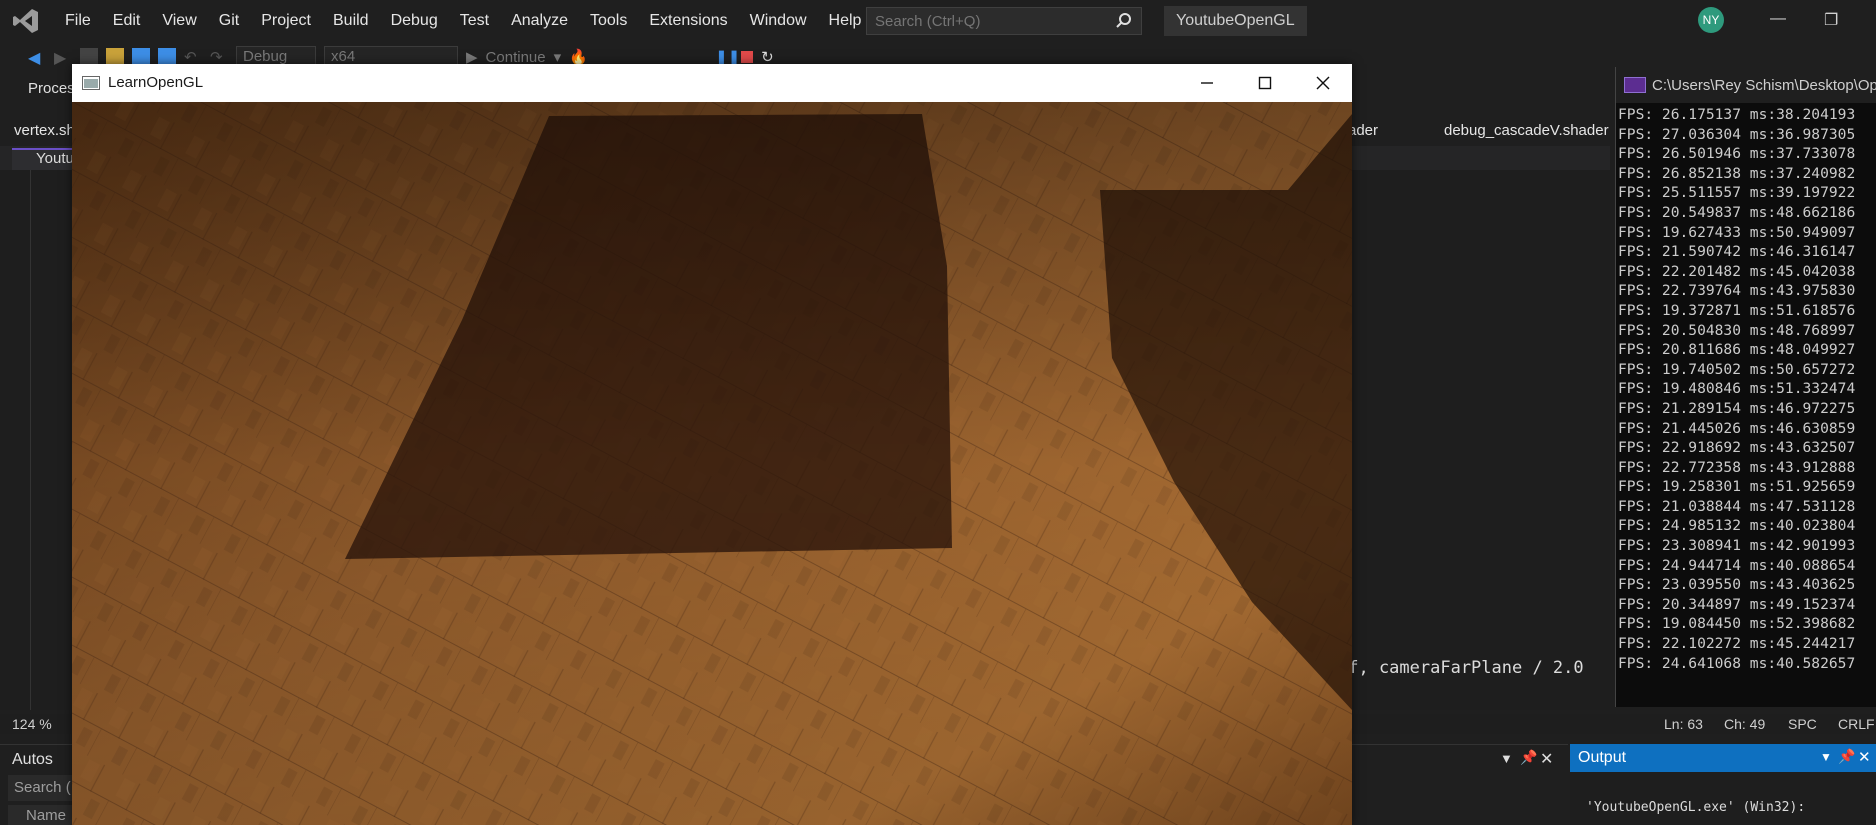 The height and width of the screenshot is (825, 1876). Describe the element at coordinates (1737, 585) in the screenshot. I see `console-line: FPS: 23.039550 ms:43.403625` at that location.